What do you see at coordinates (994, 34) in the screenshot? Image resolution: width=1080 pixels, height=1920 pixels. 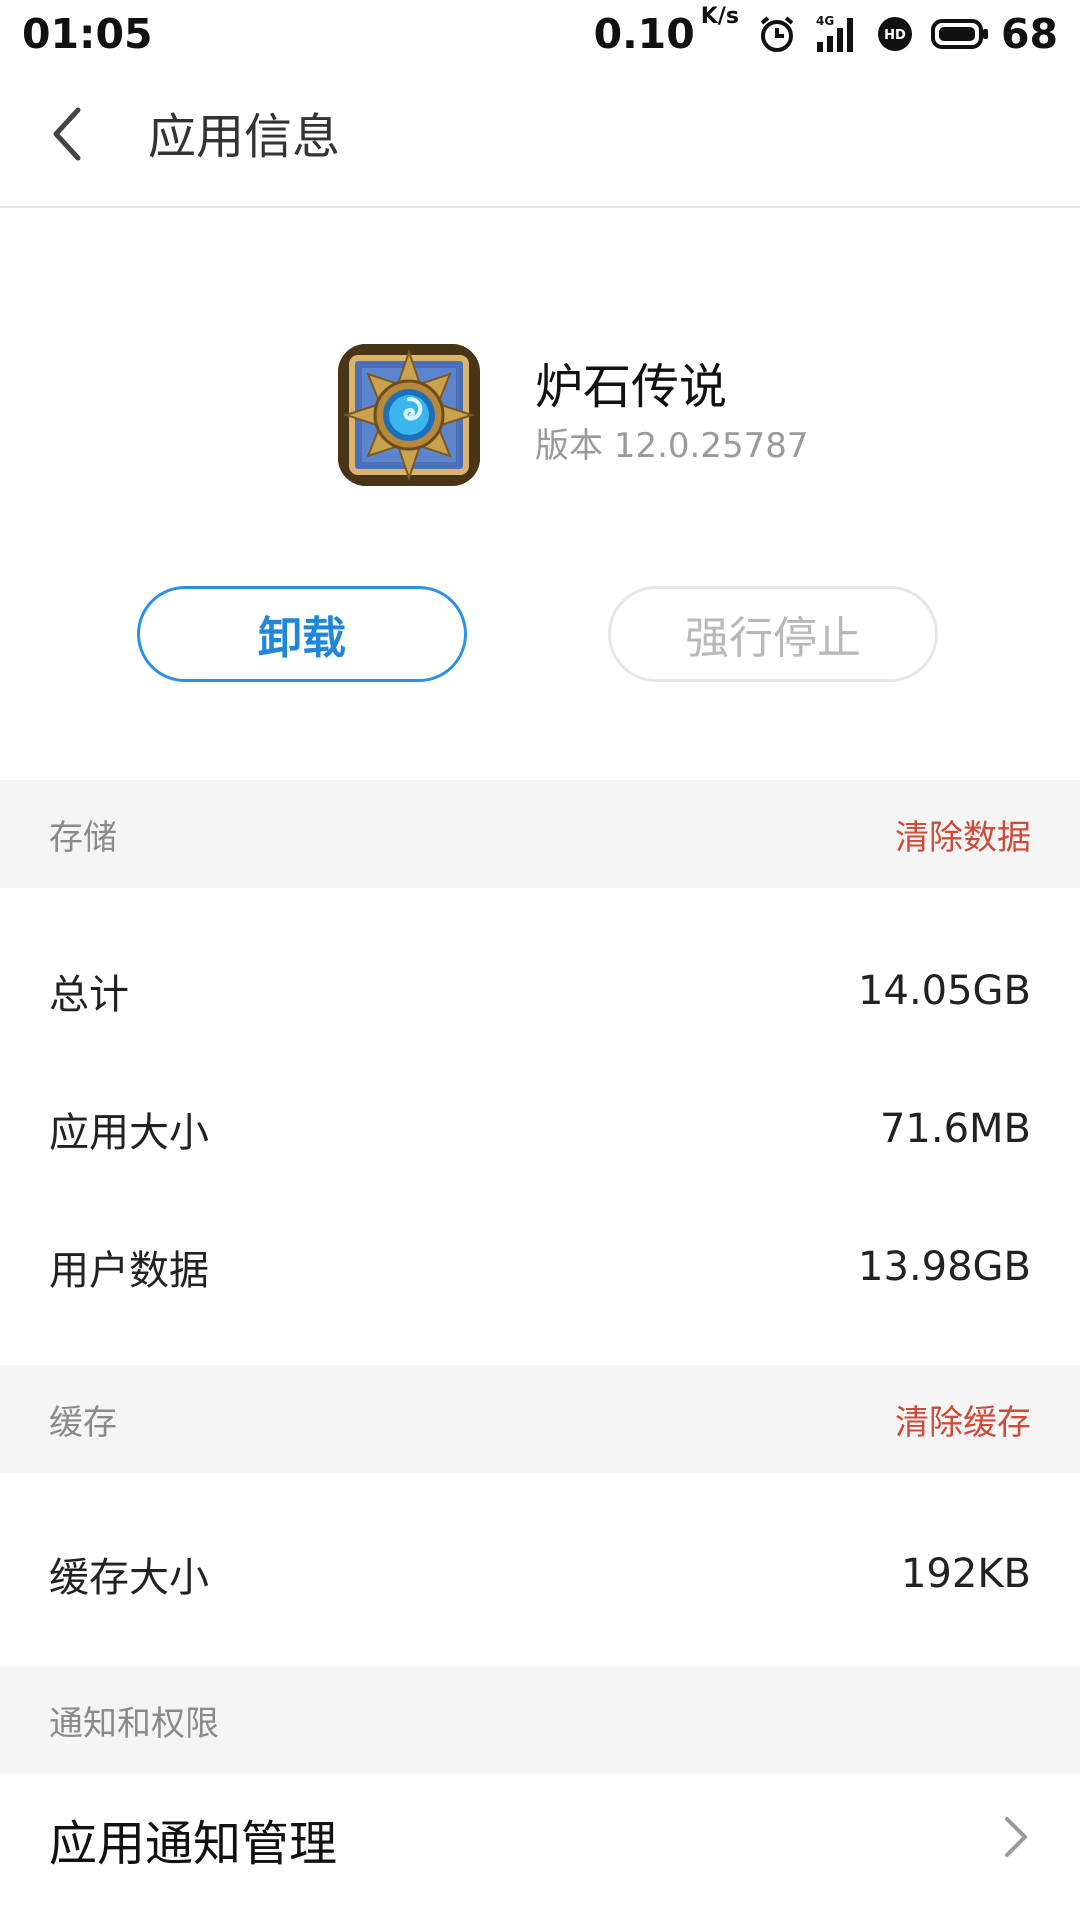 I see `battery: 68` at bounding box center [994, 34].